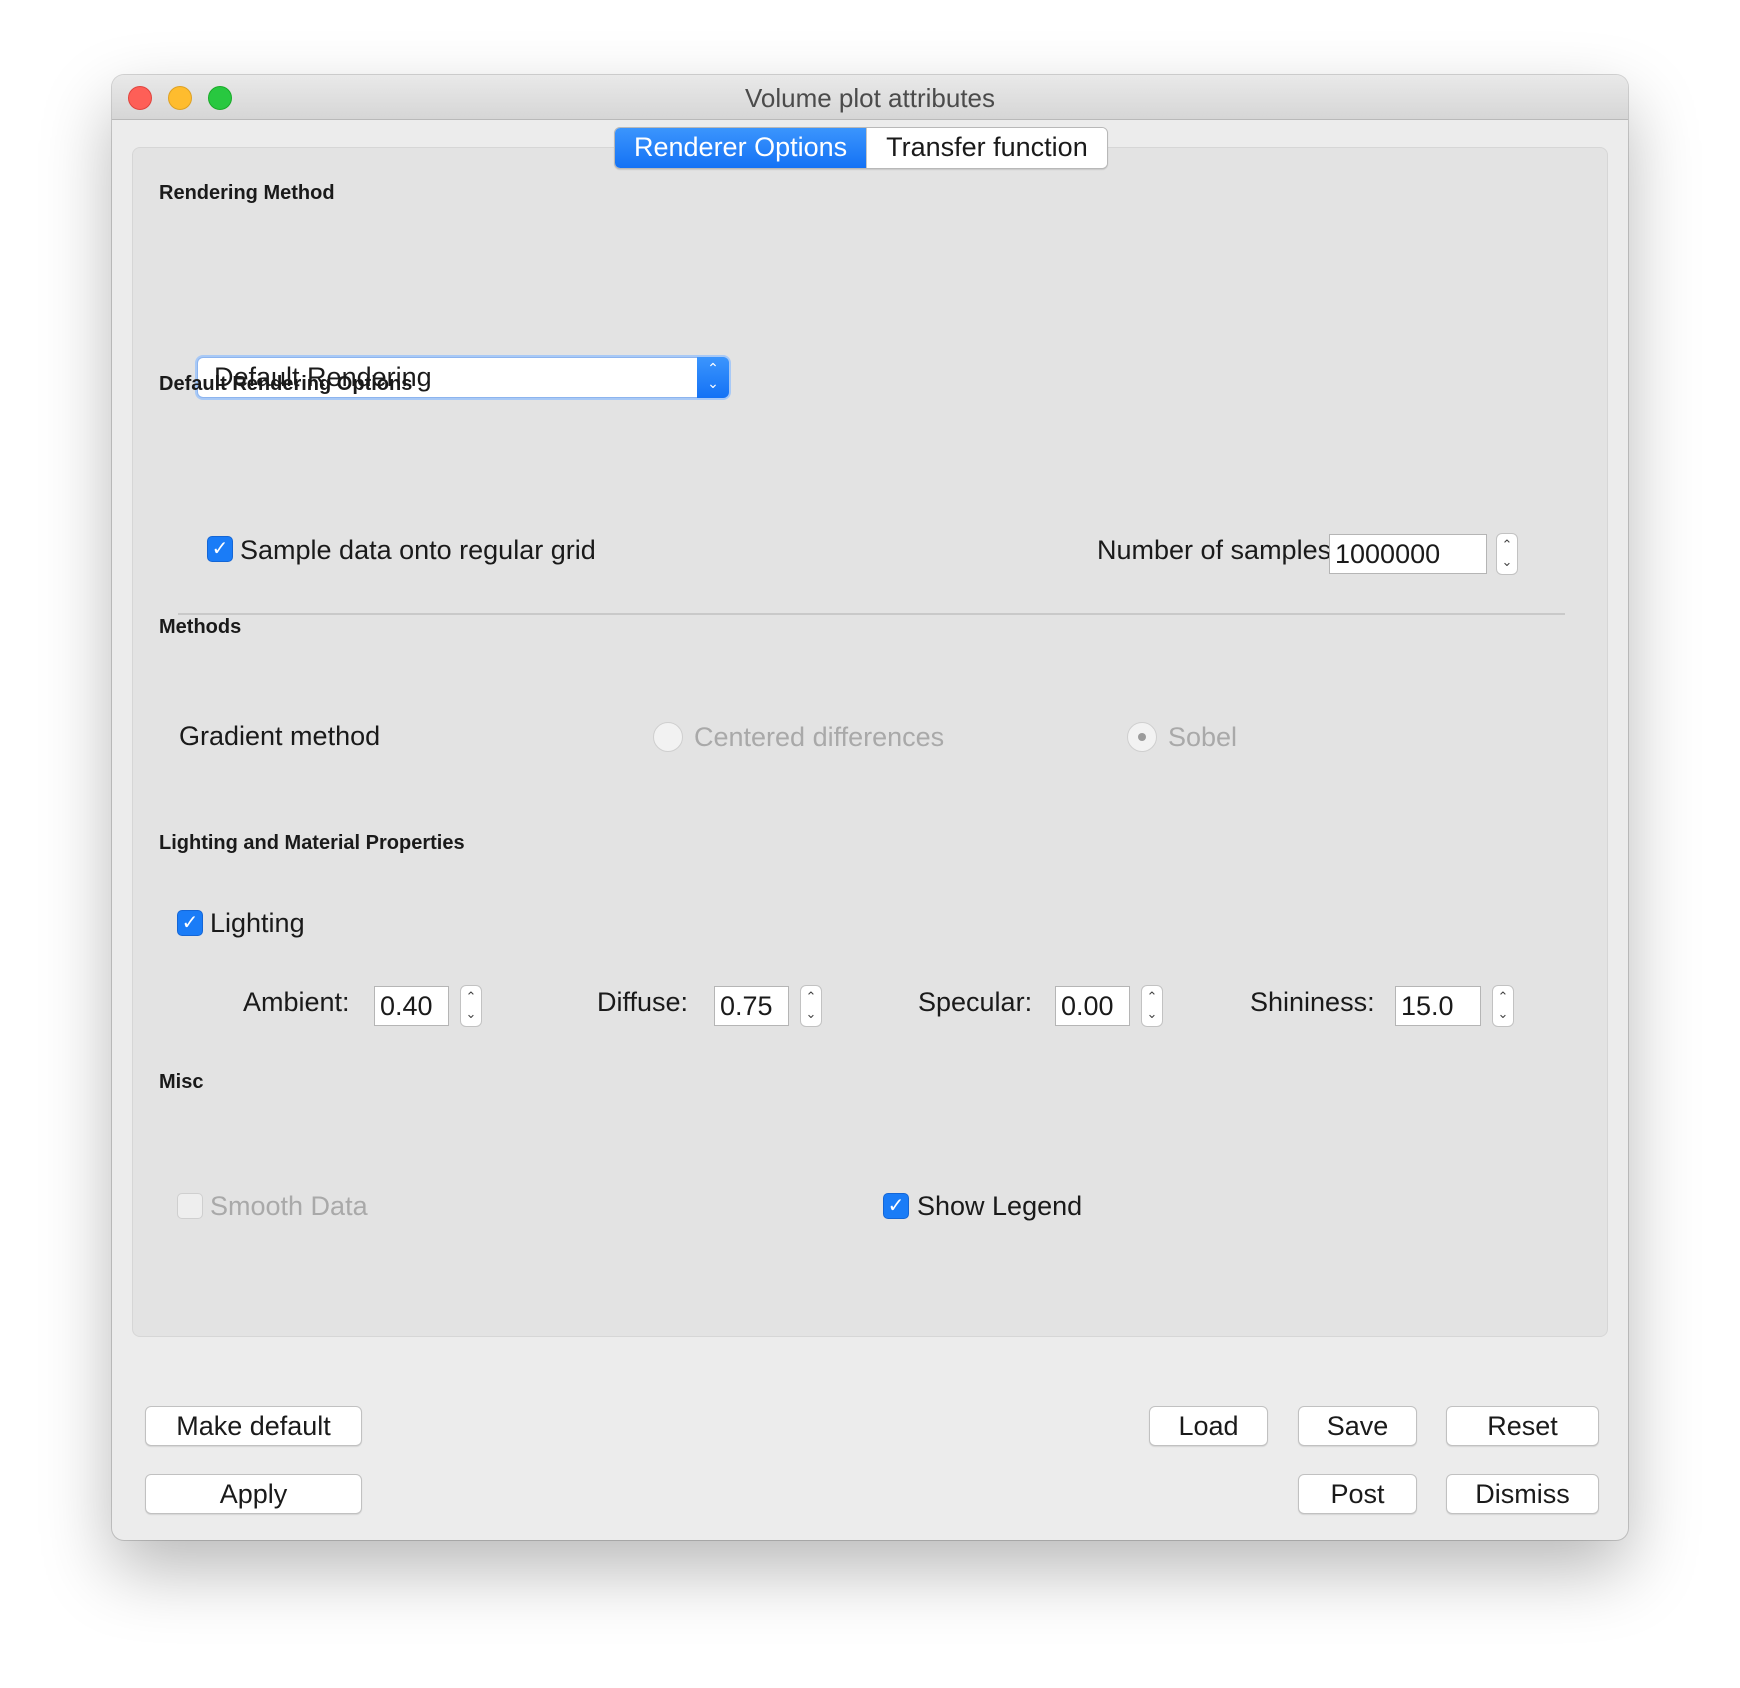 This screenshot has width=1740, height=1688. I want to click on sobel-label: Sobel, so click(1203, 737).